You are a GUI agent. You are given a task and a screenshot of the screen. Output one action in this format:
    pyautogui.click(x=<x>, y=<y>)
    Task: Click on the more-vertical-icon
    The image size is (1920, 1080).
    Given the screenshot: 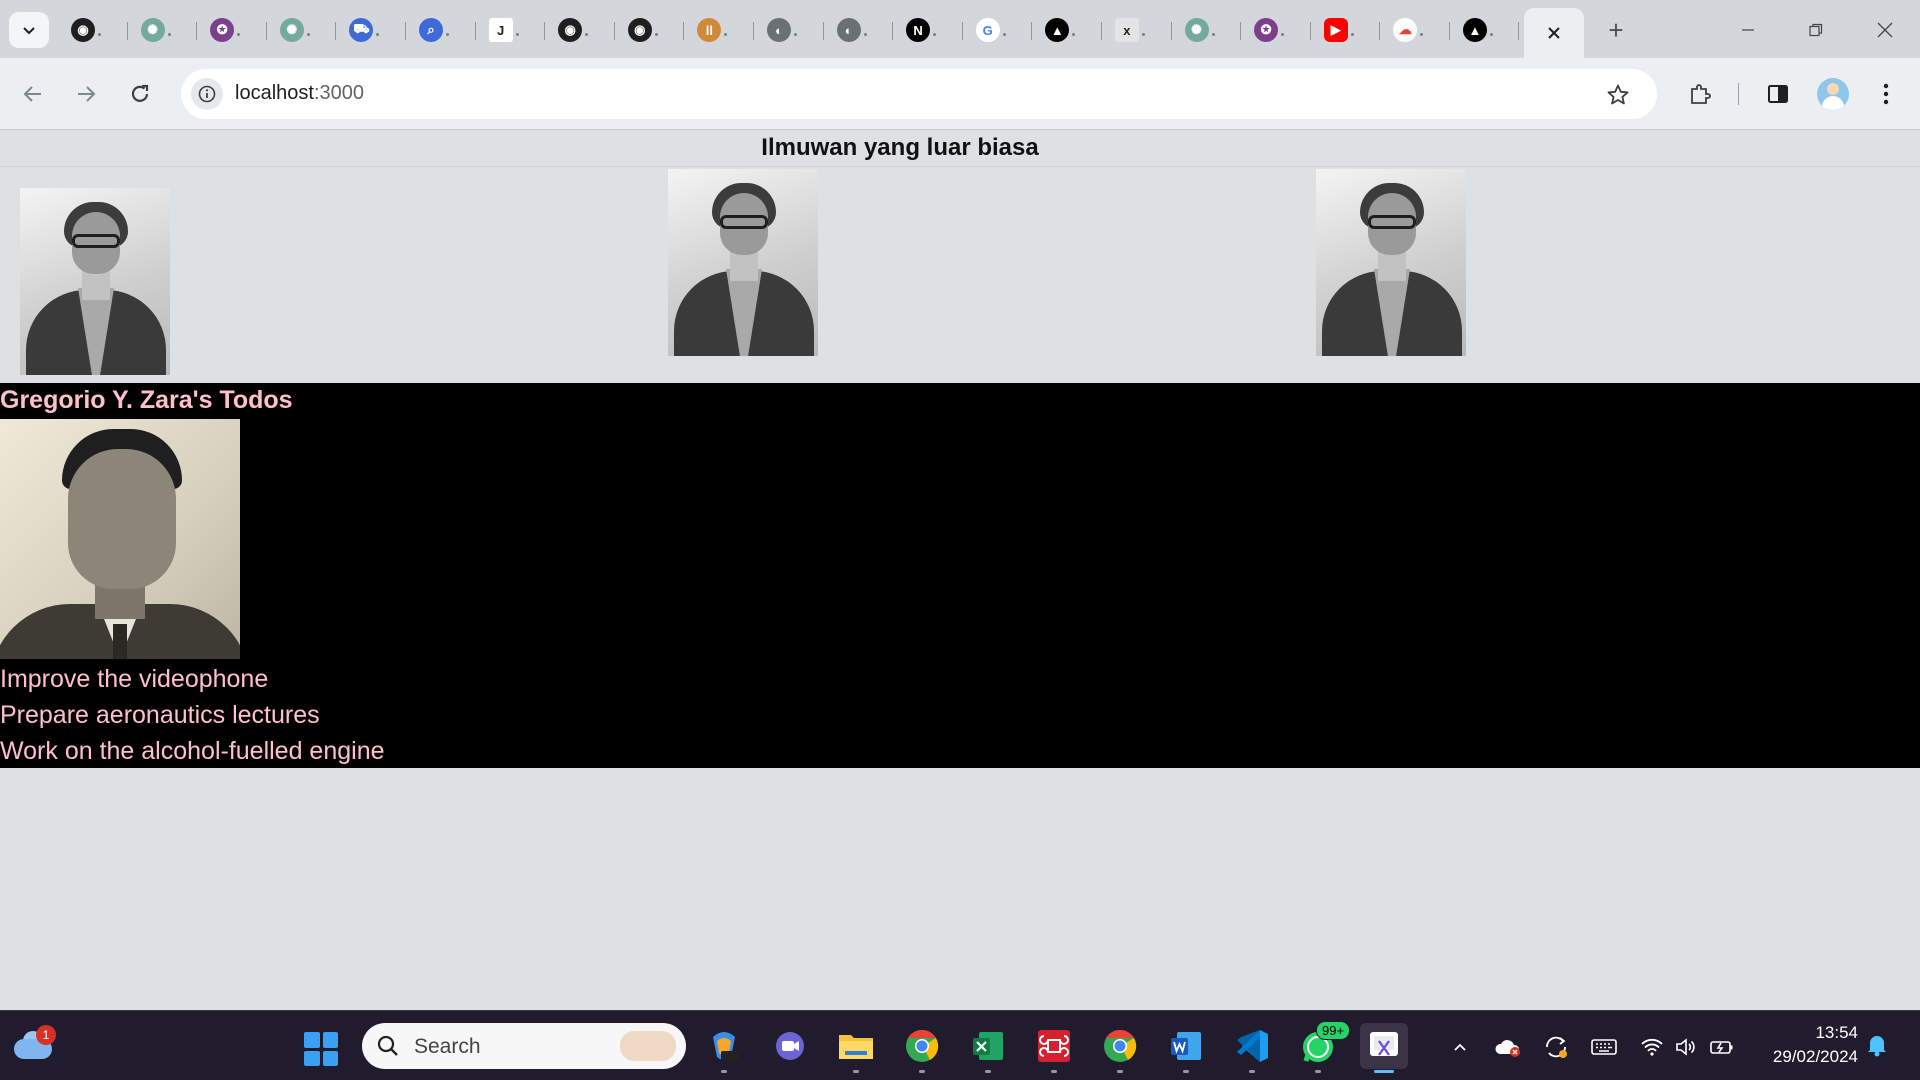 What is the action you would take?
    pyautogui.click(x=1886, y=94)
    